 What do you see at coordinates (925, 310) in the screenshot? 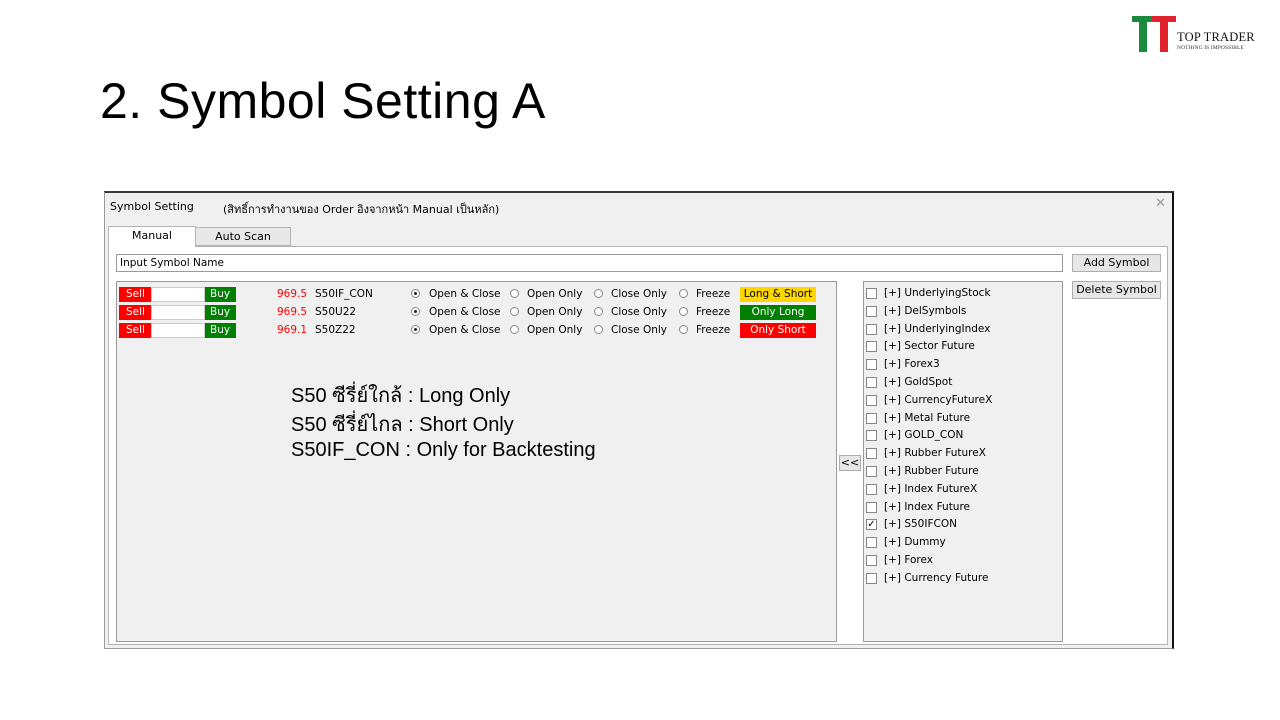
I see `symbol-group-label: [+] DelSymbols` at bounding box center [925, 310].